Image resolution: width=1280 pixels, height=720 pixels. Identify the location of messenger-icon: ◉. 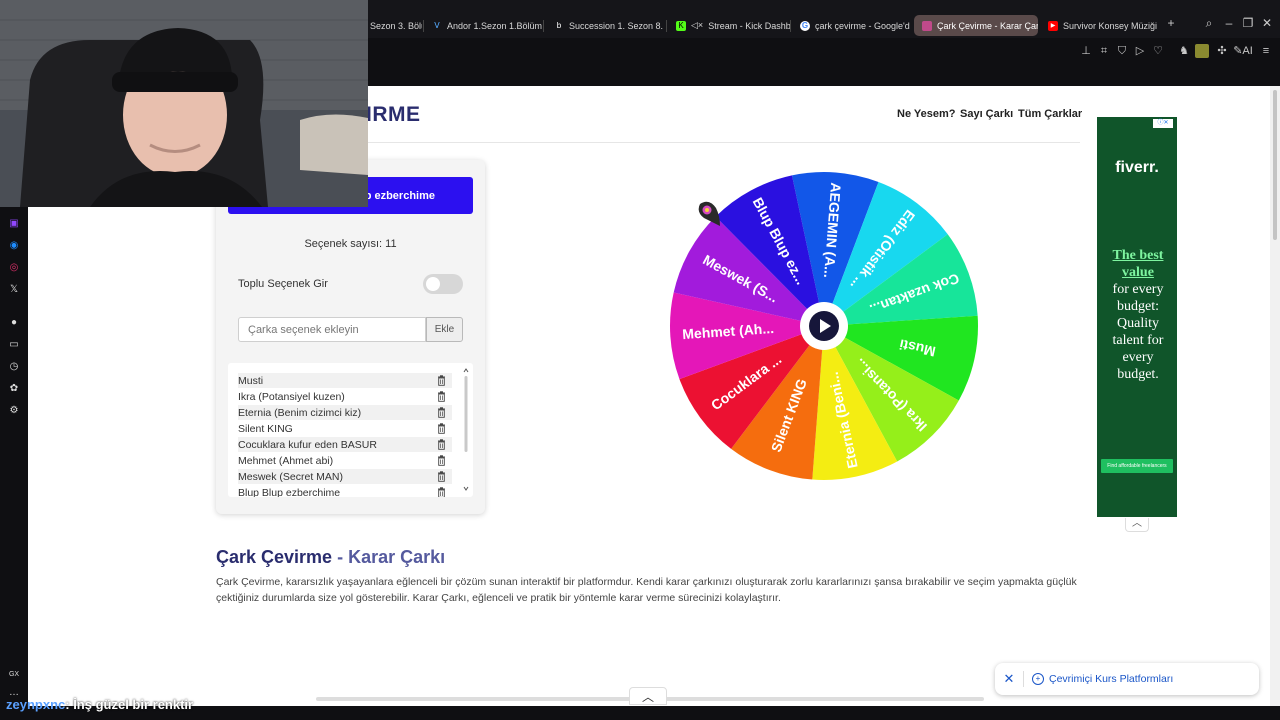
(14, 246).